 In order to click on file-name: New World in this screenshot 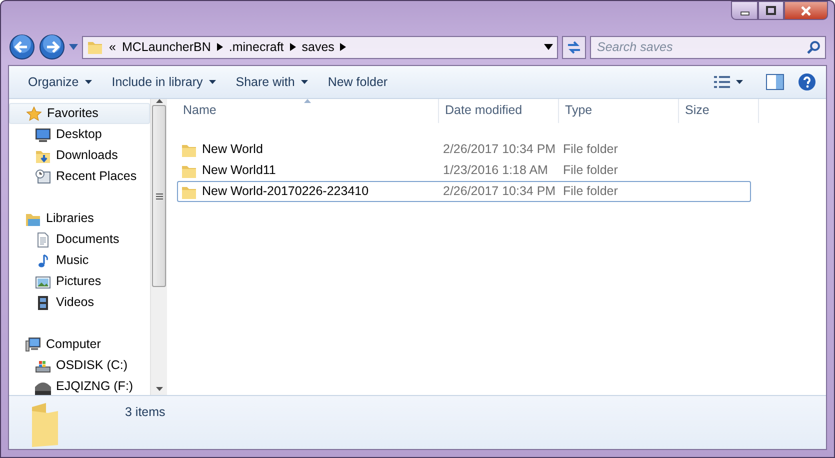, I will do `click(232, 149)`.